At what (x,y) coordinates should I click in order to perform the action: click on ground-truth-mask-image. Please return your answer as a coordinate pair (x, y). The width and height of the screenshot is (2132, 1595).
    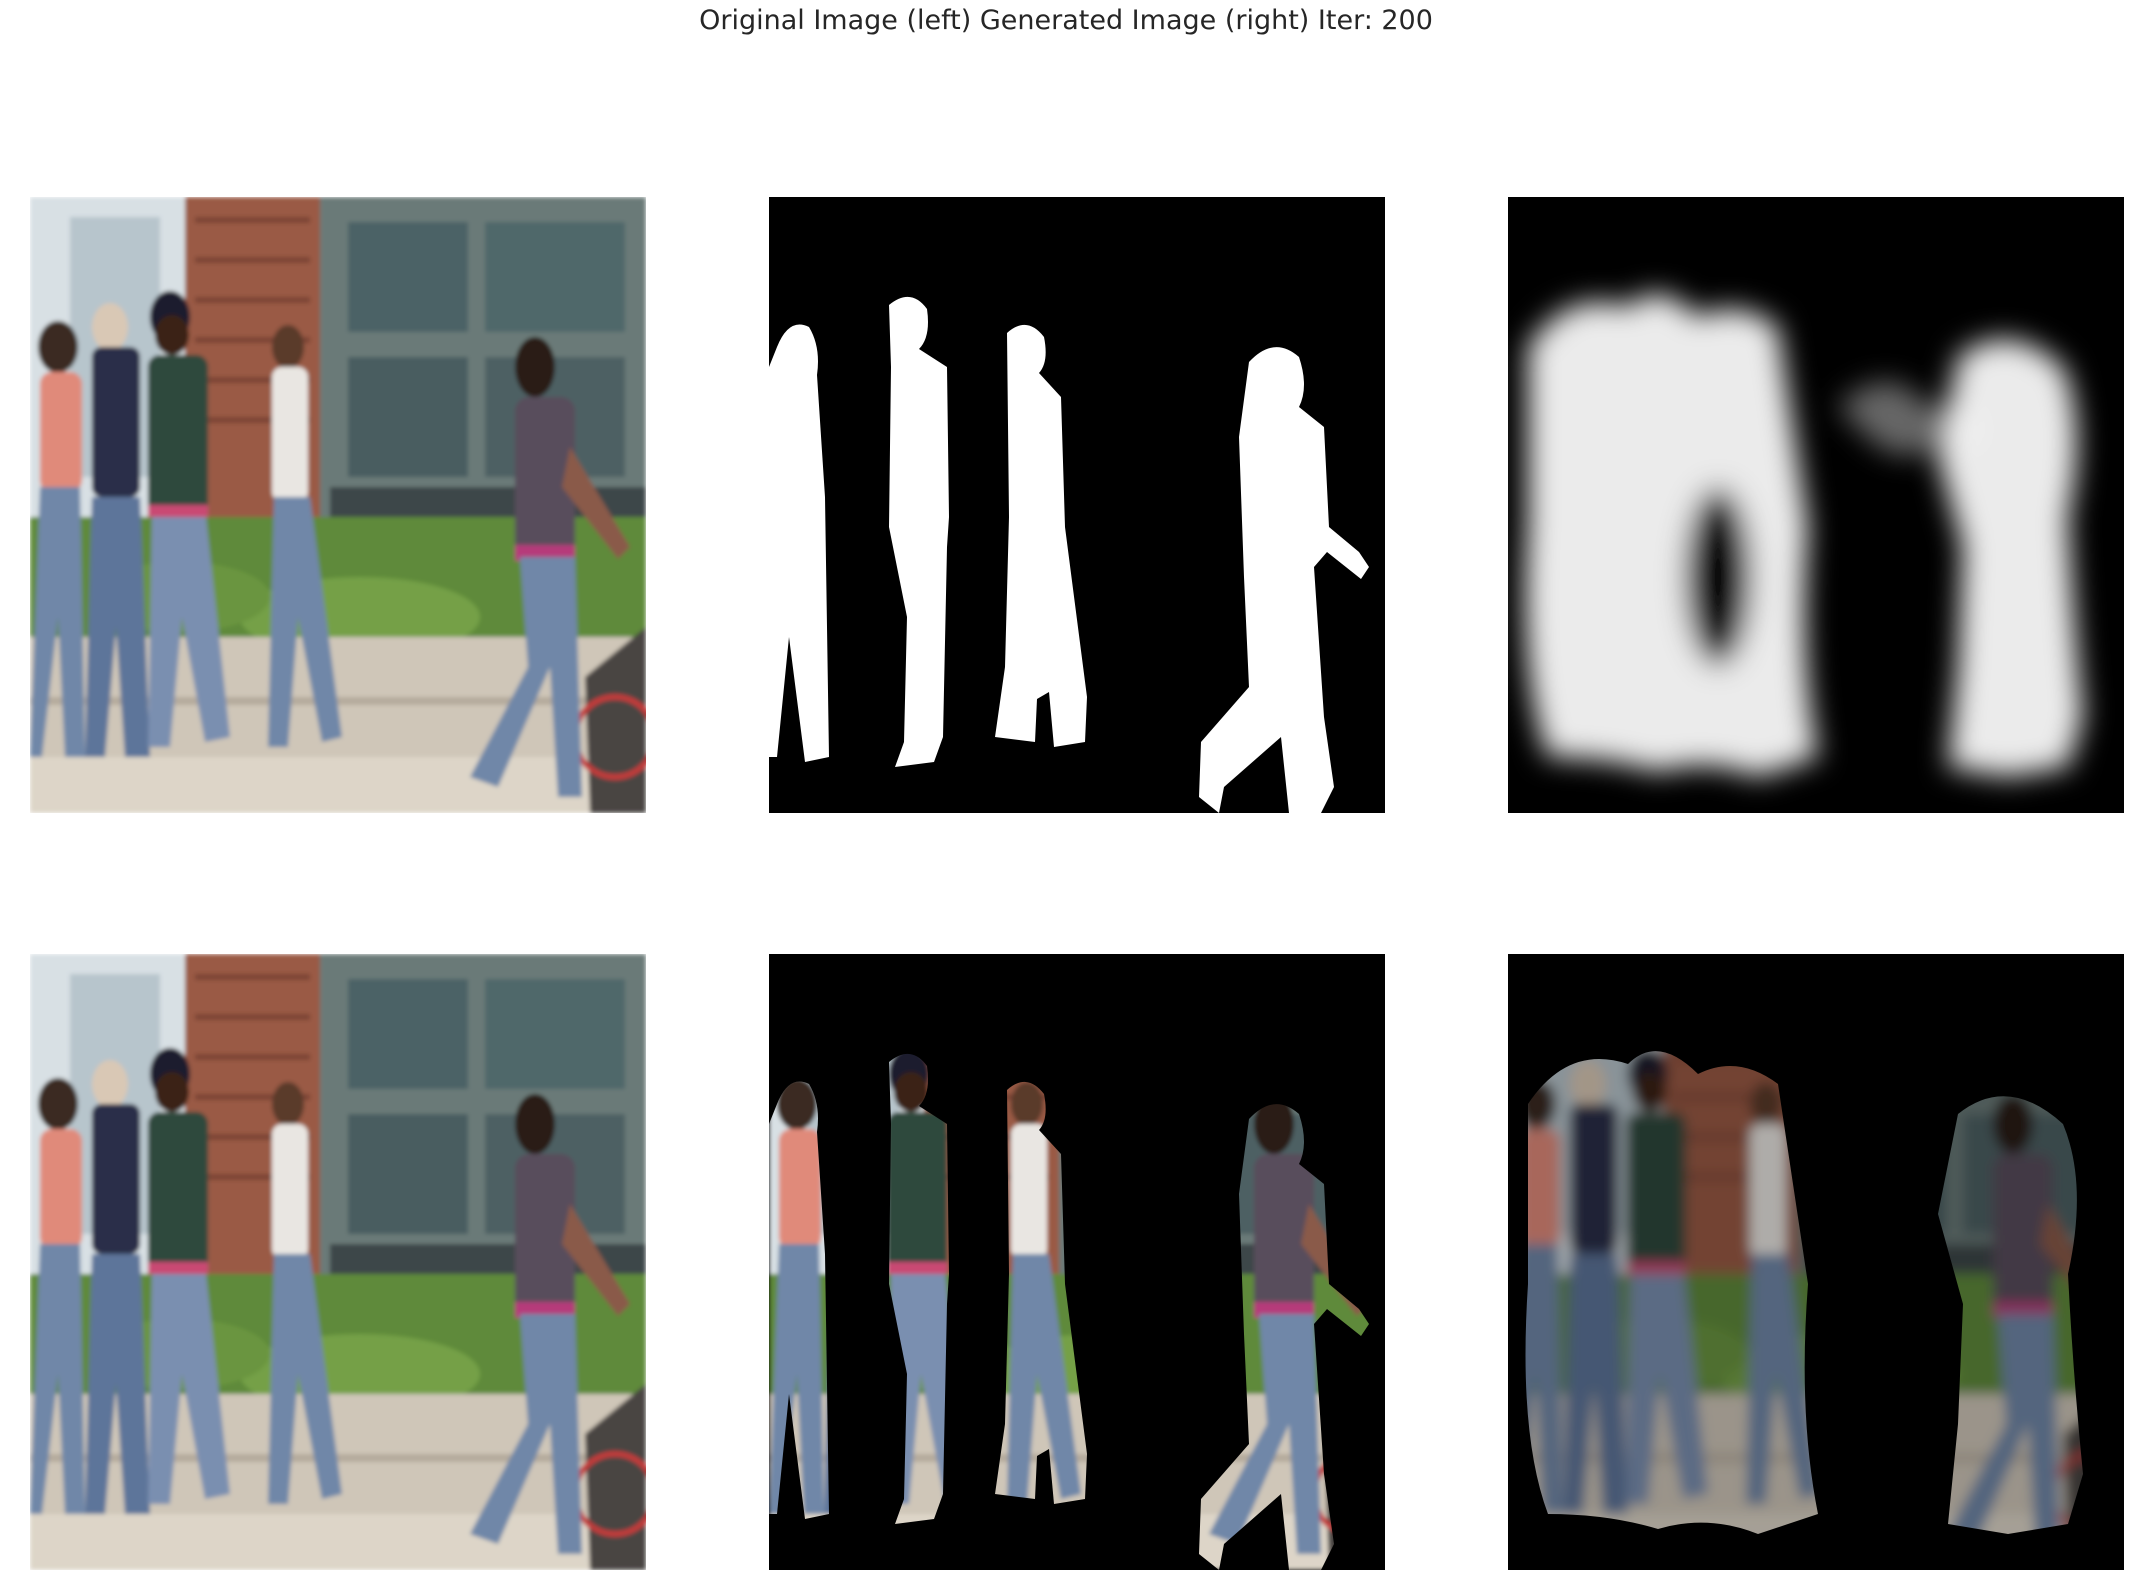
    Looking at the image, I should click on (1077, 505).